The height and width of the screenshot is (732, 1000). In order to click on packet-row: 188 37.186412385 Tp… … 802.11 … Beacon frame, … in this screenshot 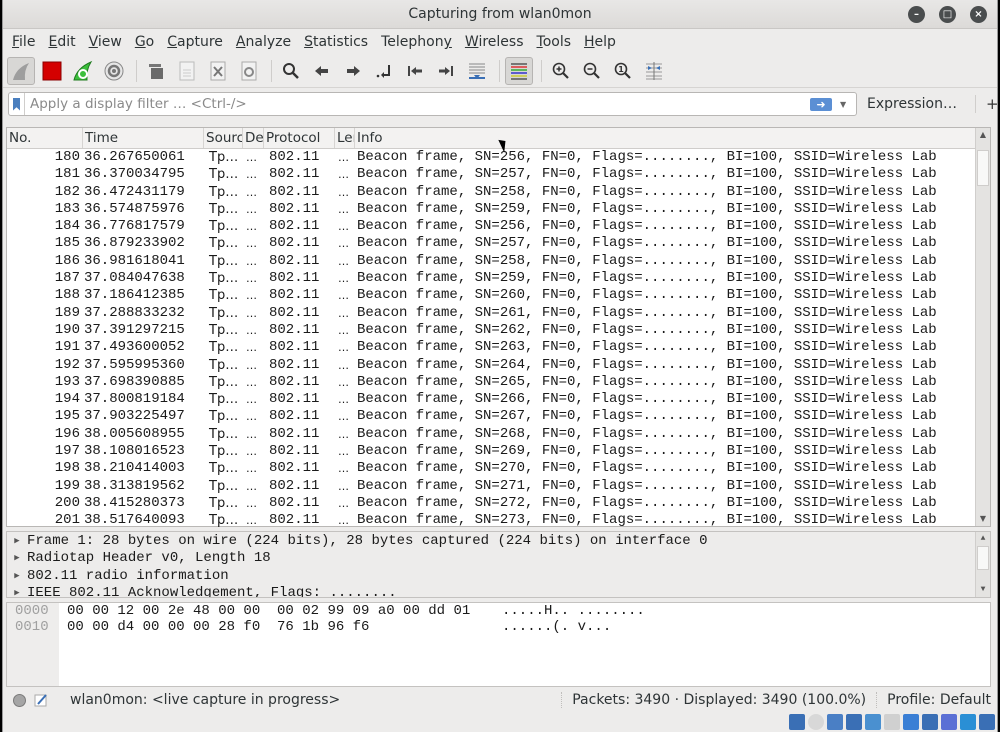, I will do `click(498, 295)`.